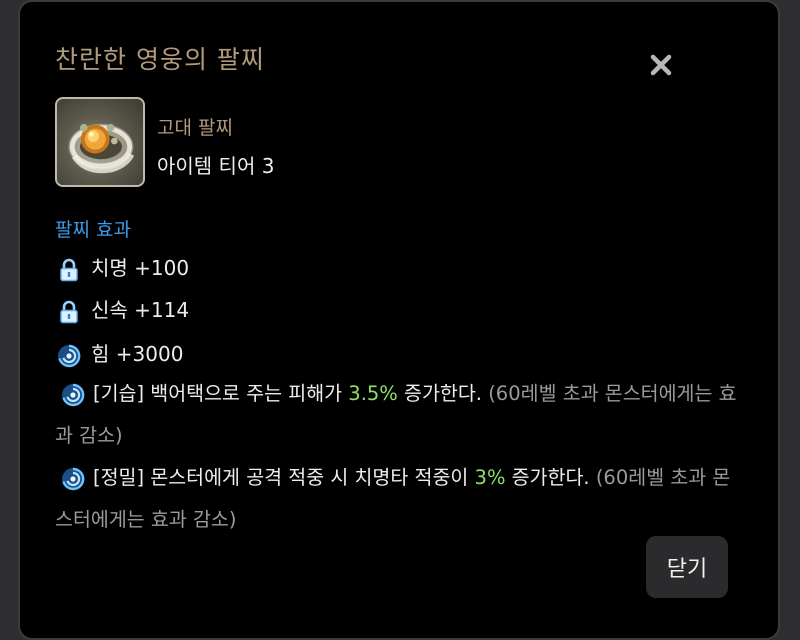 Image resolution: width=800 pixels, height=640 pixels. I want to click on close-button: 닫기, so click(687, 567).